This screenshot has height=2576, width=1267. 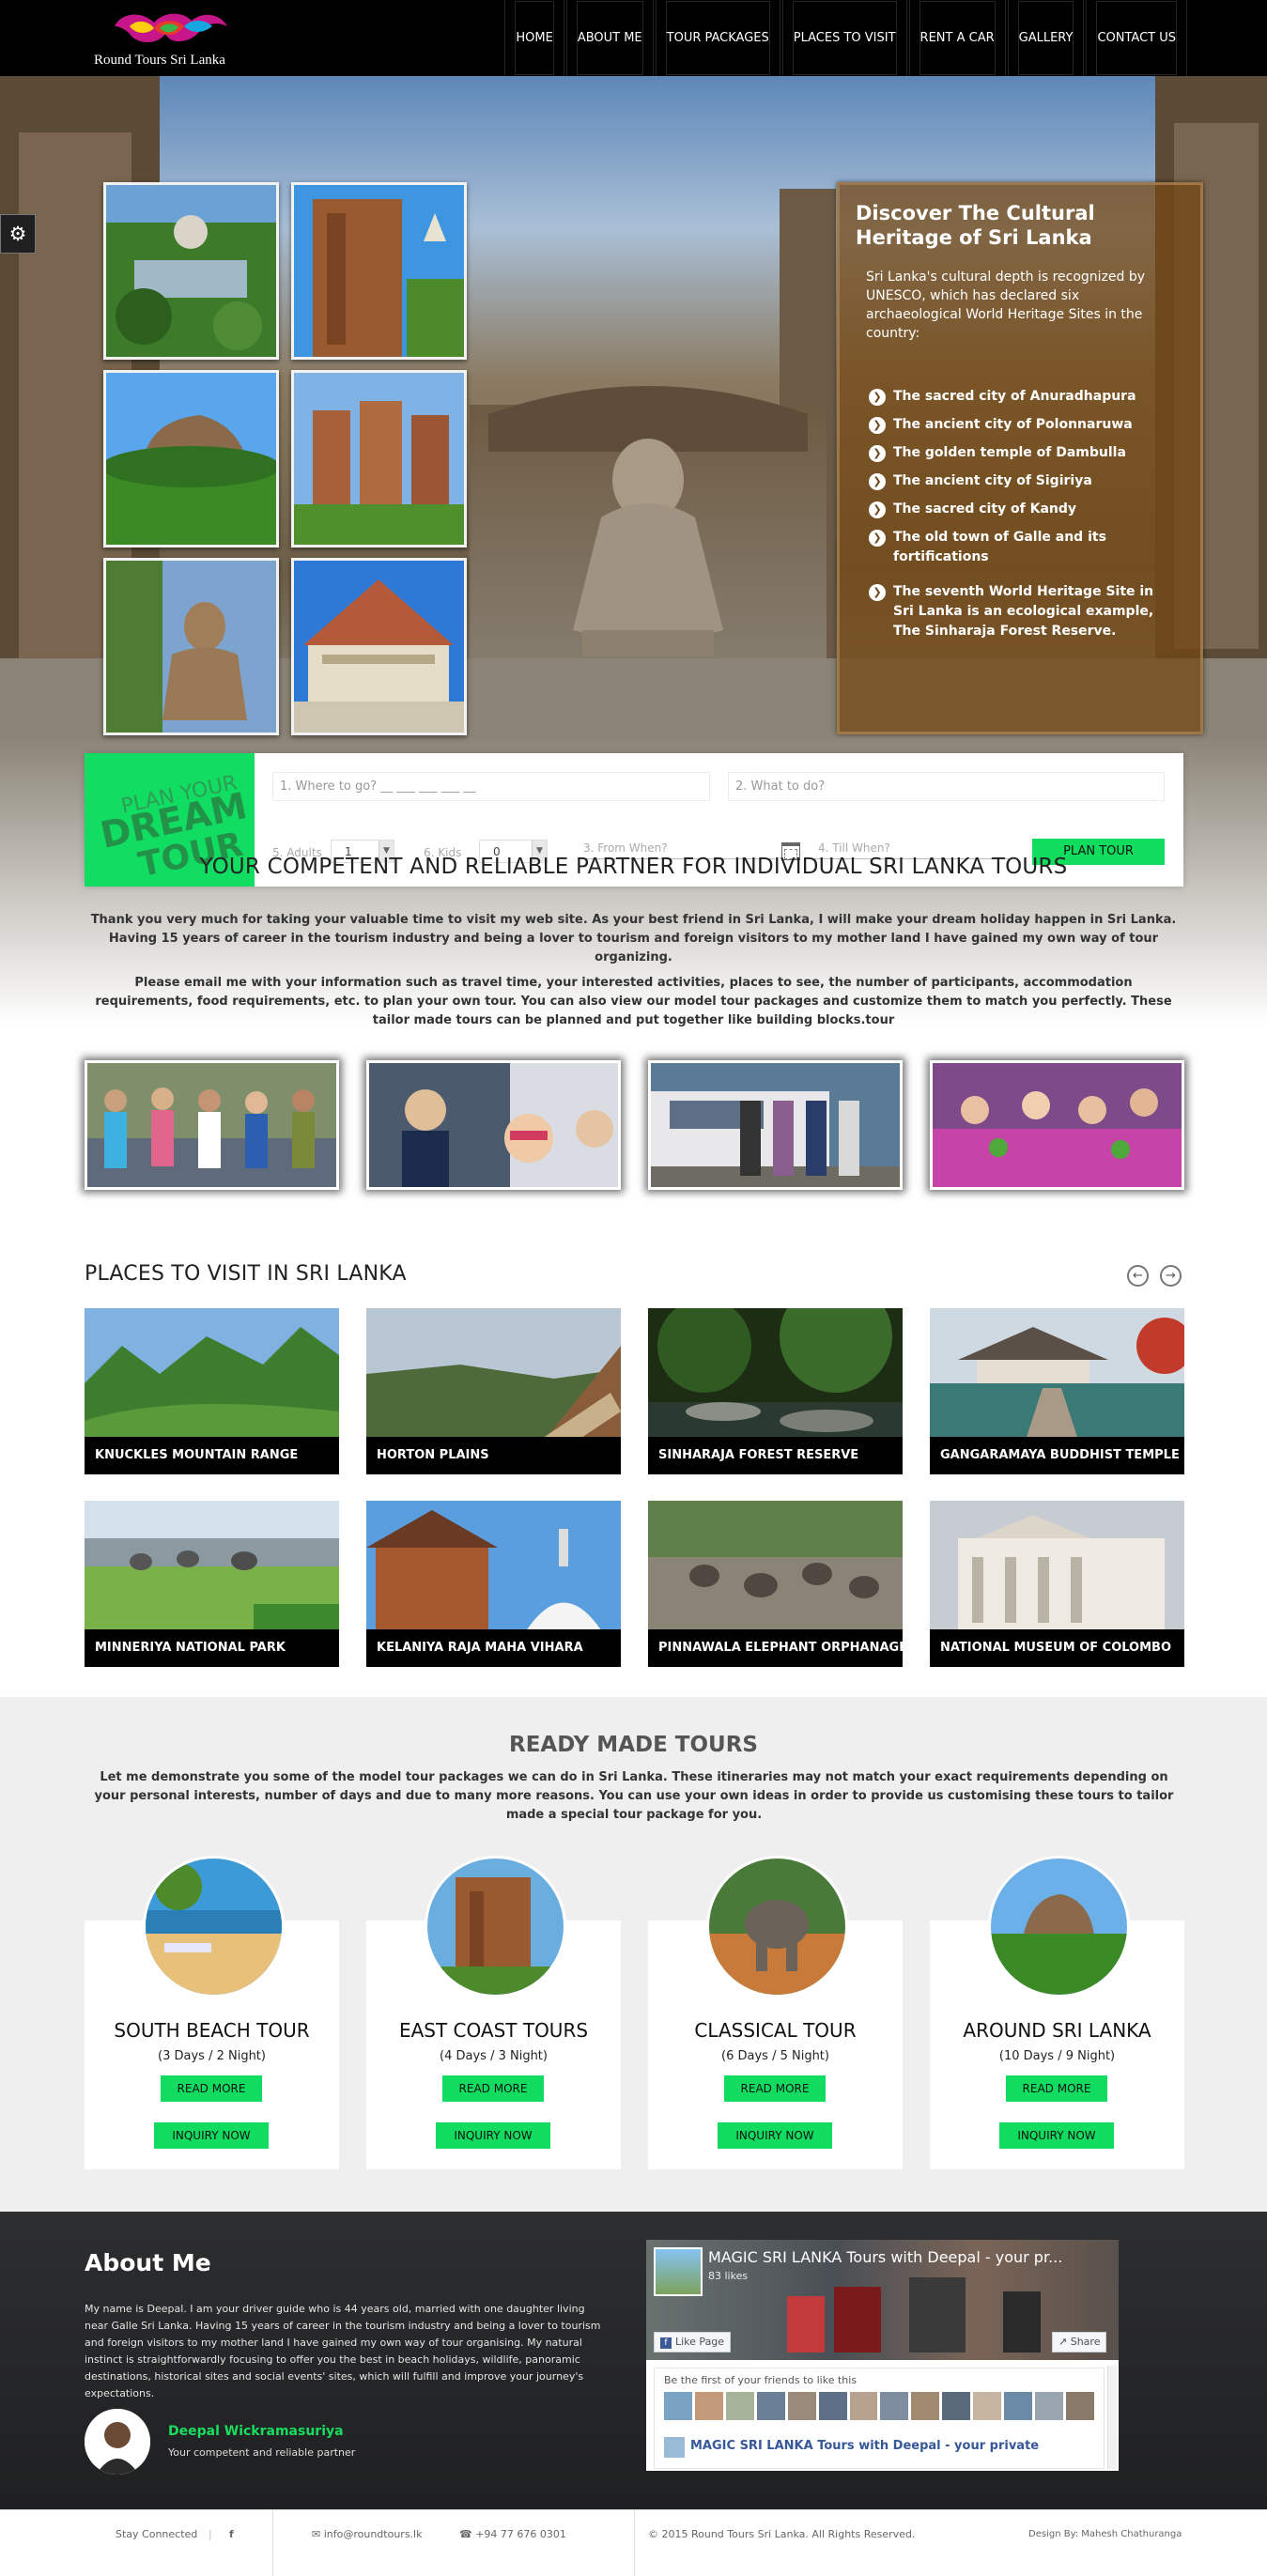 What do you see at coordinates (493, 1584) in the screenshot?
I see `place-card-kelaniya: KELANIYA RAJA MAHA VIHARA` at bounding box center [493, 1584].